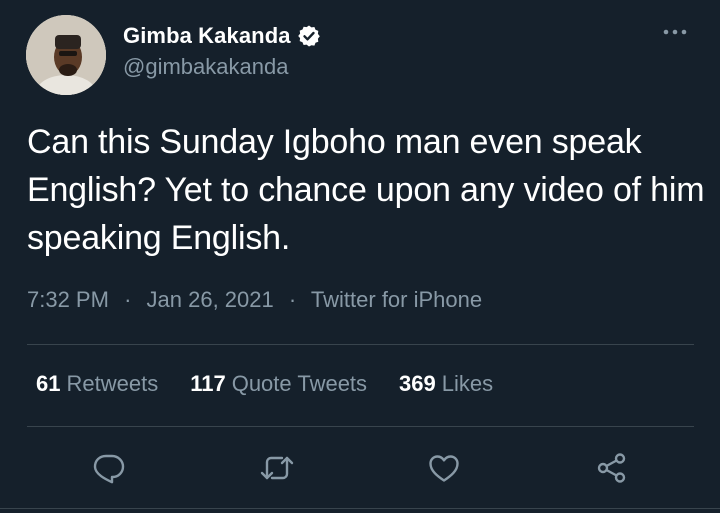 This screenshot has height=513, width=720. I want to click on like-button, so click(444, 468).